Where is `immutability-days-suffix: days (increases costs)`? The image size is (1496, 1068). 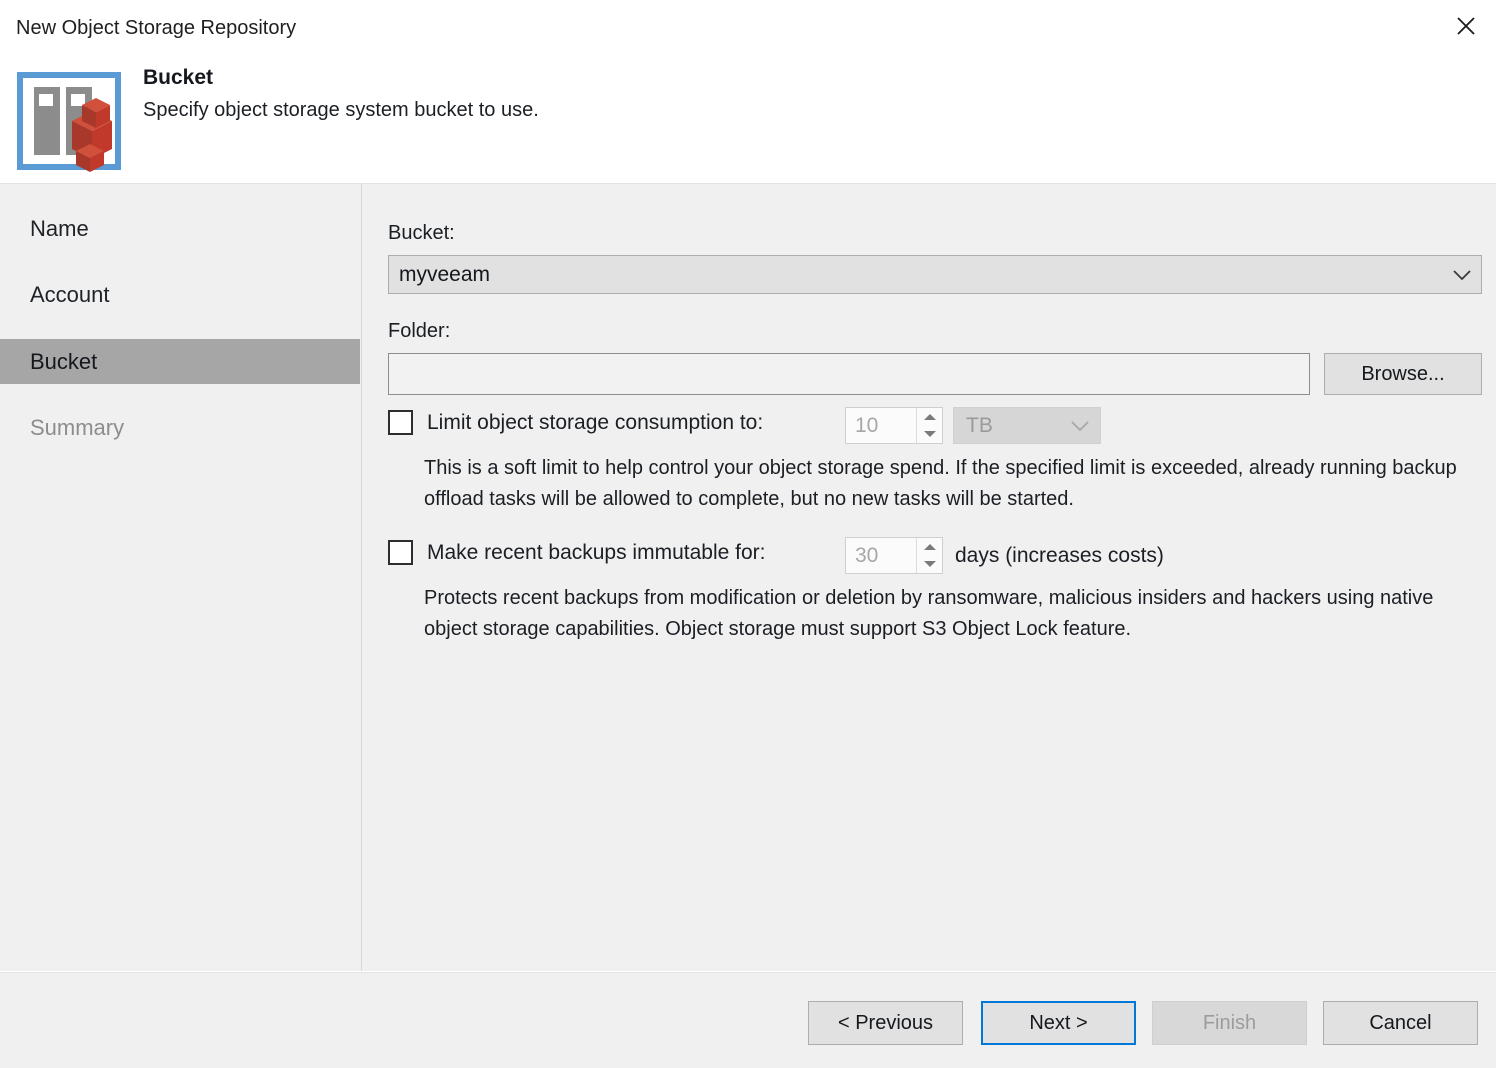
immutability-days-suffix: days (increases costs) is located at coordinates (1059, 555).